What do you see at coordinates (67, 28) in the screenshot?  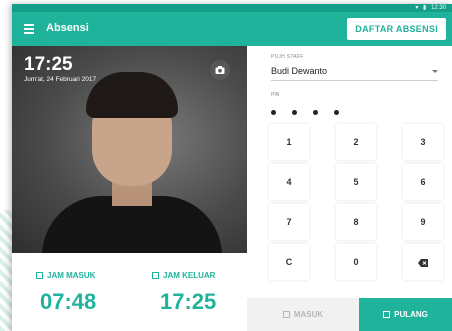 I see `app-title: Absensi` at bounding box center [67, 28].